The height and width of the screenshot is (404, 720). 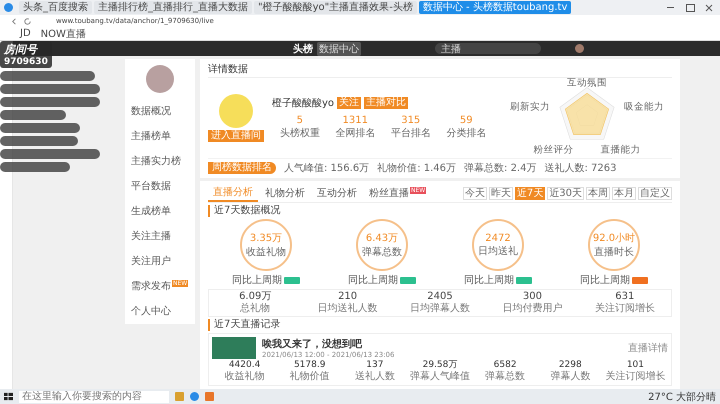 I want to click on stat-label: 礼物价值, so click(x=310, y=376).